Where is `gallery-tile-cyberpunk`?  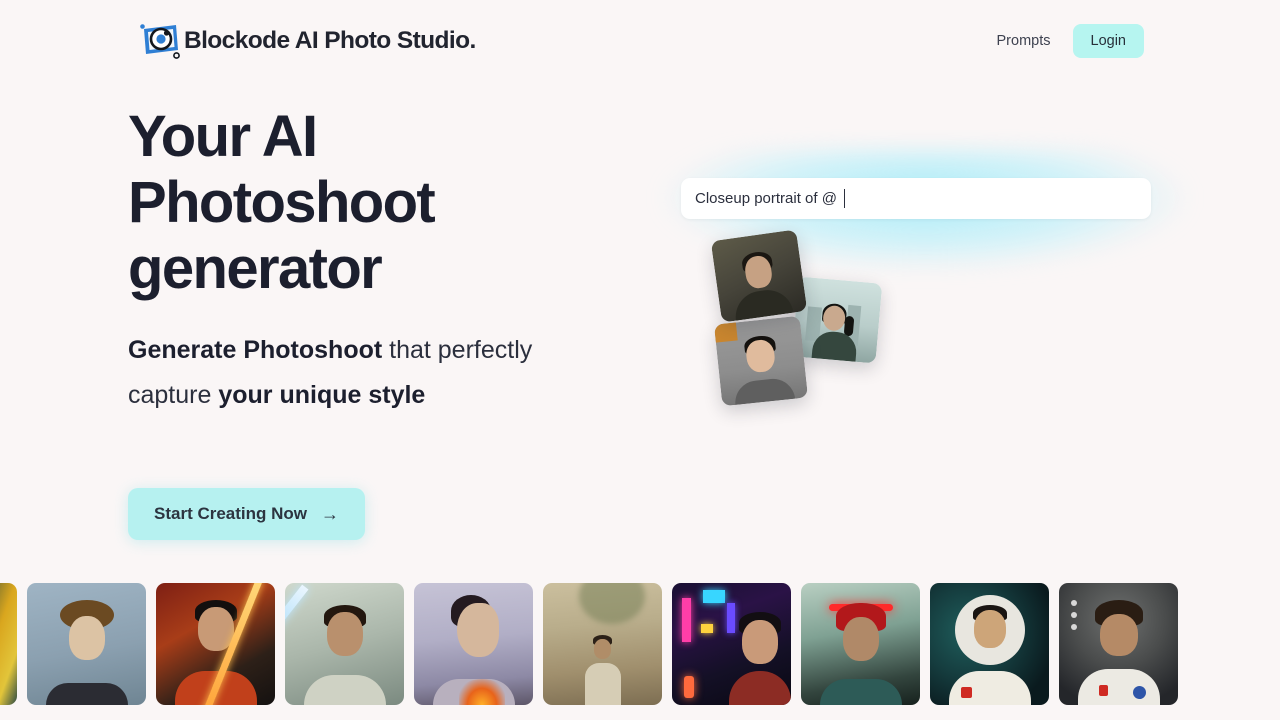 gallery-tile-cyberpunk is located at coordinates (731, 644).